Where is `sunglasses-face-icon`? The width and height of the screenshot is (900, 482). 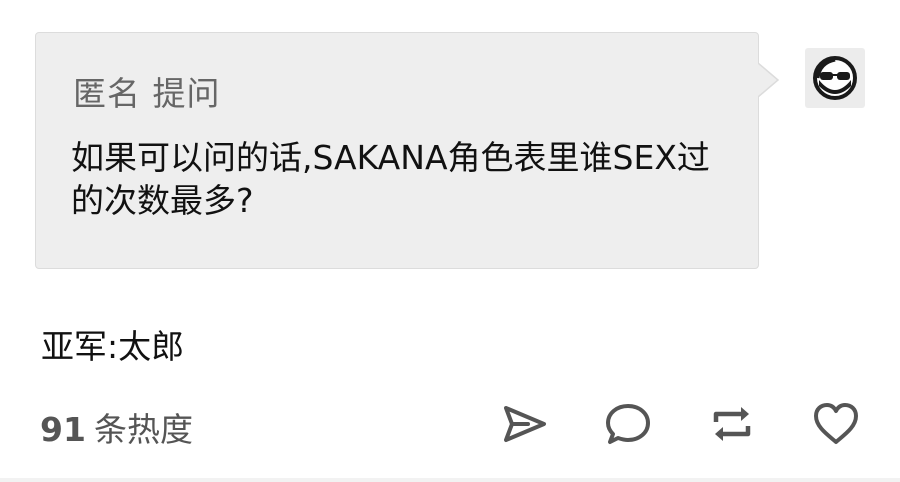 sunglasses-face-icon is located at coordinates (835, 78).